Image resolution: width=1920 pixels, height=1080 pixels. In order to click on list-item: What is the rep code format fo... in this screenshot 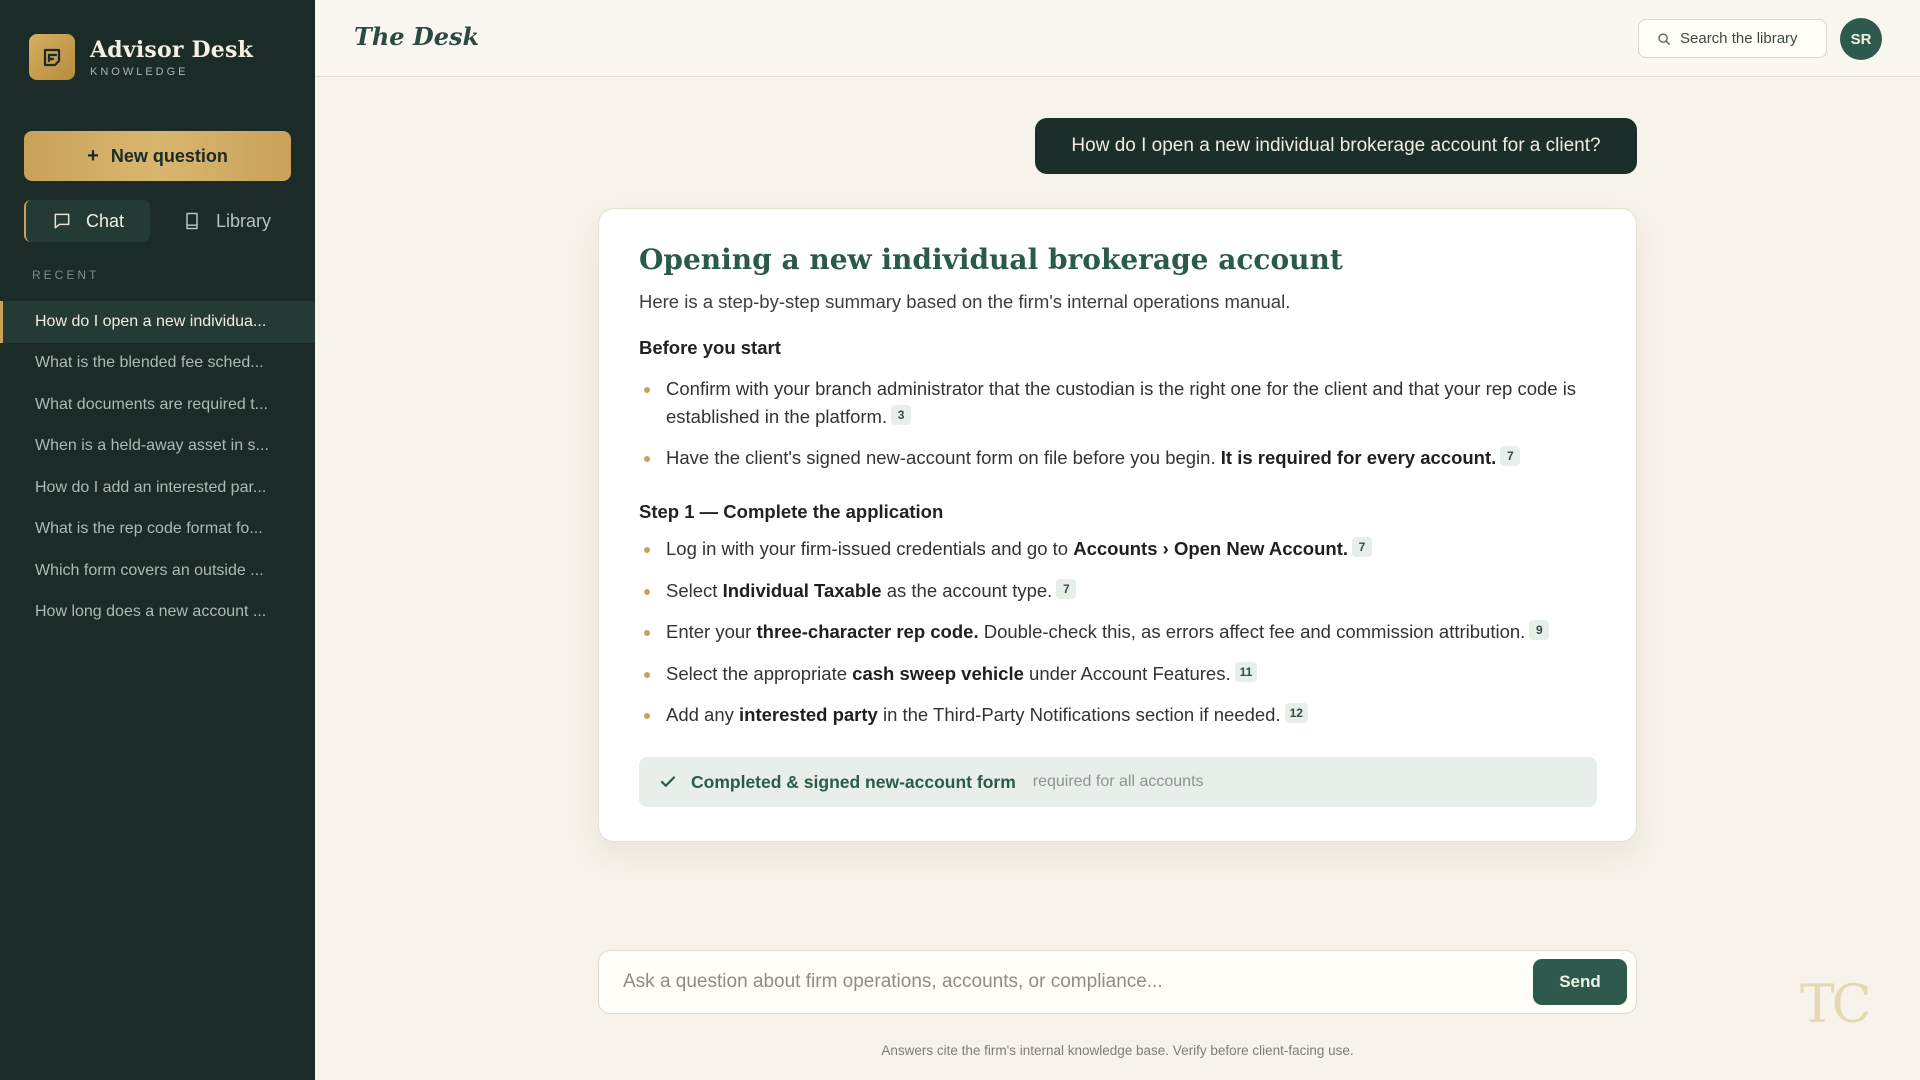, I will do `click(157, 530)`.